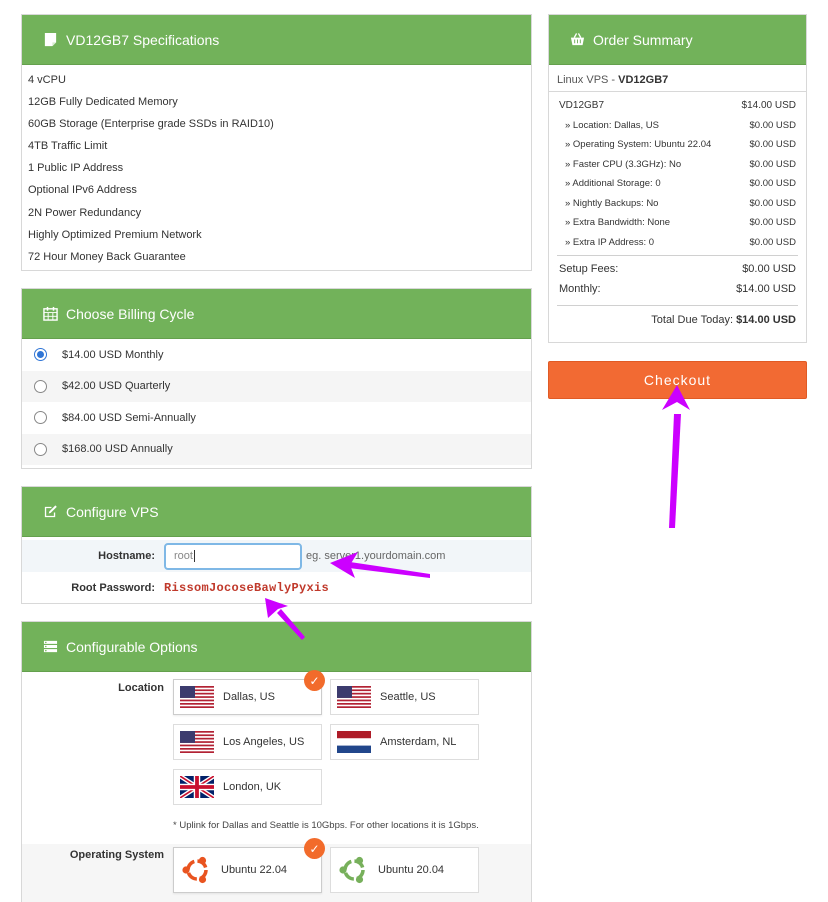 This screenshot has width=828, height=902. I want to click on total-due-value: $14.00 USD, so click(766, 320).